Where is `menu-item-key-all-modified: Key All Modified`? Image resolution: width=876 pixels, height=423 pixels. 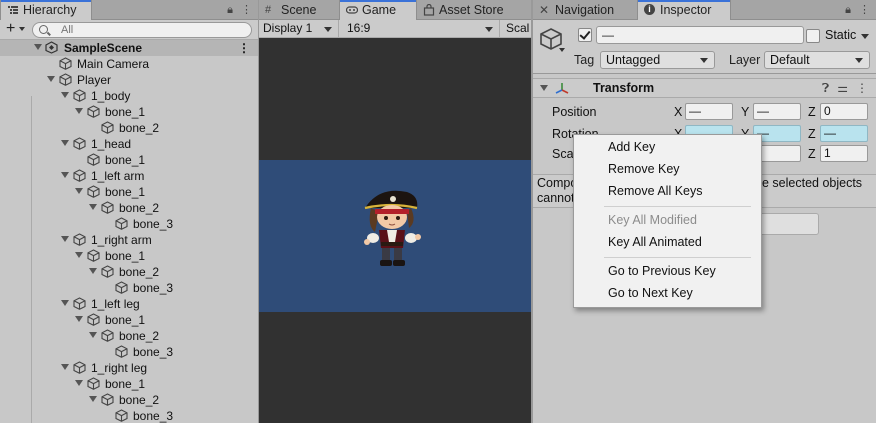 menu-item-key-all-modified: Key All Modified is located at coordinates (652, 220).